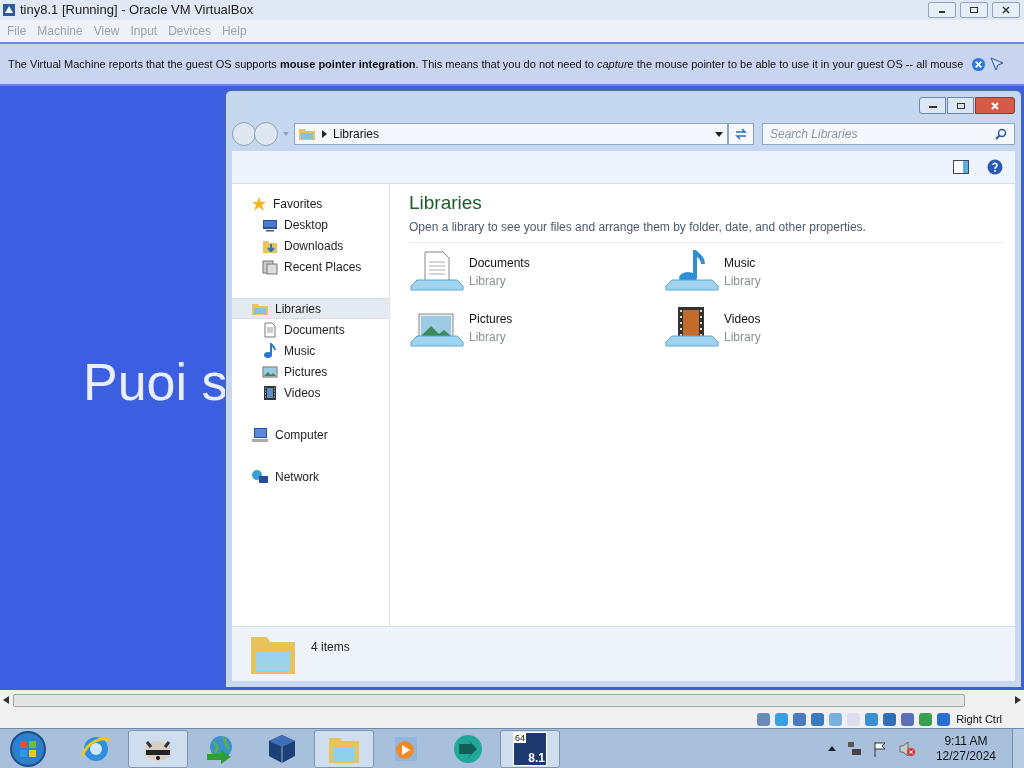 The image size is (1024, 768). What do you see at coordinates (137, 10) in the screenshot?
I see `window-title: tiny8.1 [Running] - Oracle VM VirtualBox` at bounding box center [137, 10].